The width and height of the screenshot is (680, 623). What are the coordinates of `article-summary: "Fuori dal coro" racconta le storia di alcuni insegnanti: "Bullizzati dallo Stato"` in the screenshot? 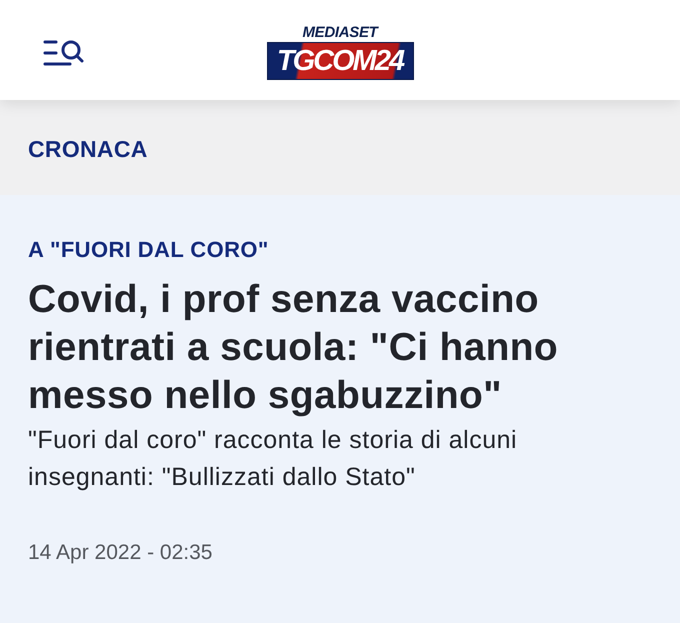 It's located at (273, 459).